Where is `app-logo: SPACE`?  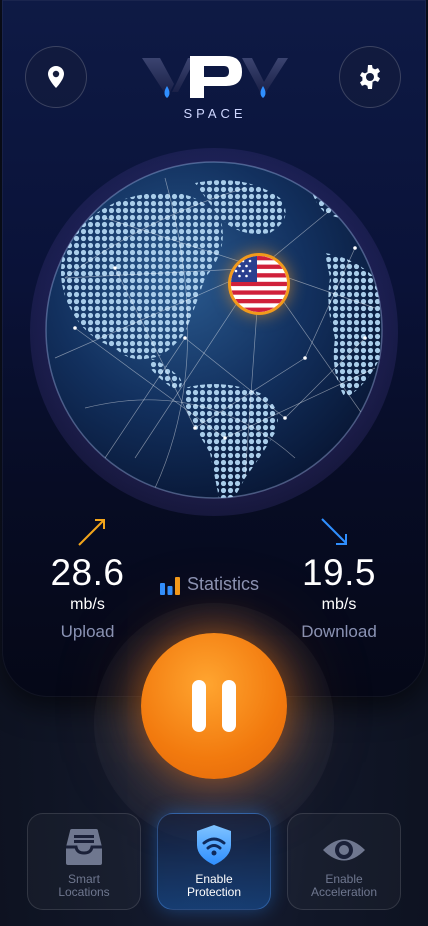 app-logo: SPACE is located at coordinates (215, 88).